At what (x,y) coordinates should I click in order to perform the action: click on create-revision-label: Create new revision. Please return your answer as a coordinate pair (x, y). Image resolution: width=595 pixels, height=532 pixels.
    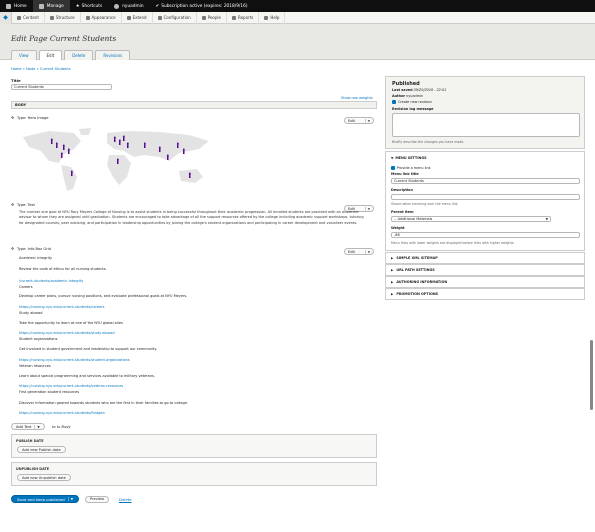
    Looking at the image, I should click on (415, 102).